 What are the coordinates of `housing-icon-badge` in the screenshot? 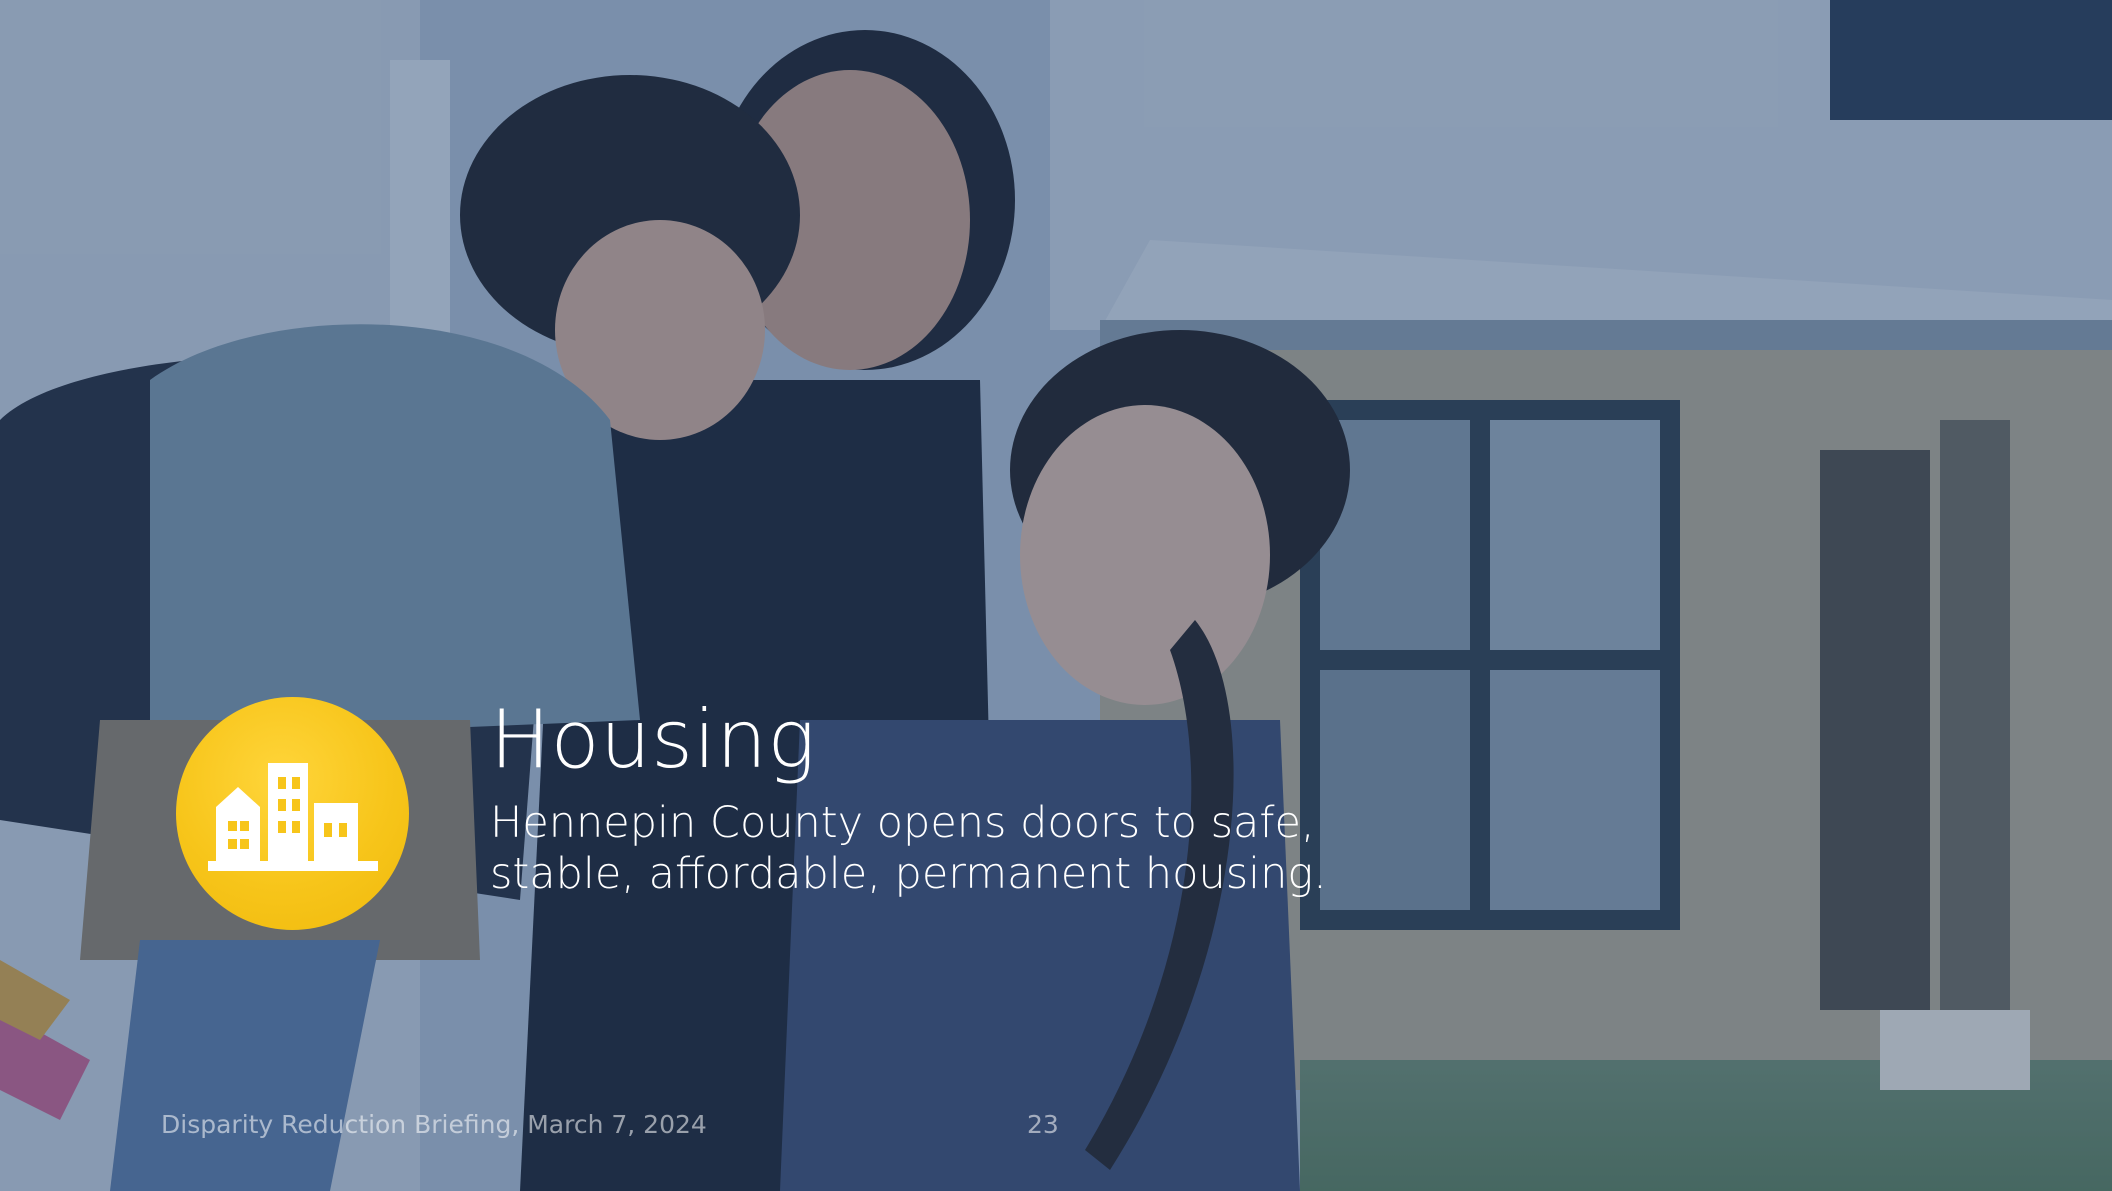 It's located at (292, 813).